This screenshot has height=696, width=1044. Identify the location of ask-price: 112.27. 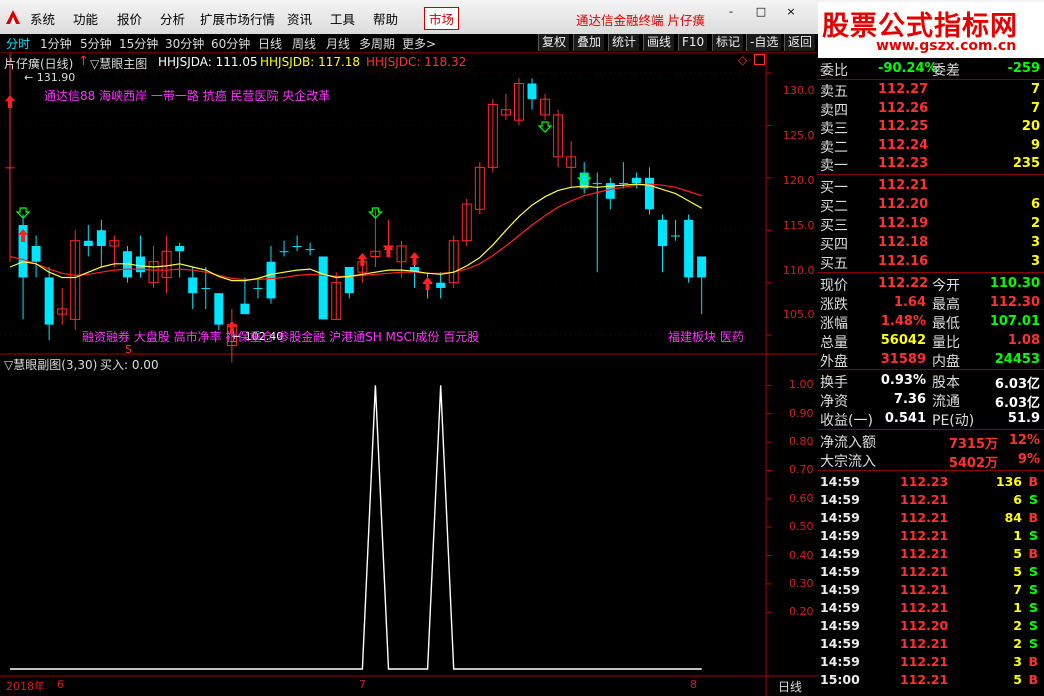
(903, 89).